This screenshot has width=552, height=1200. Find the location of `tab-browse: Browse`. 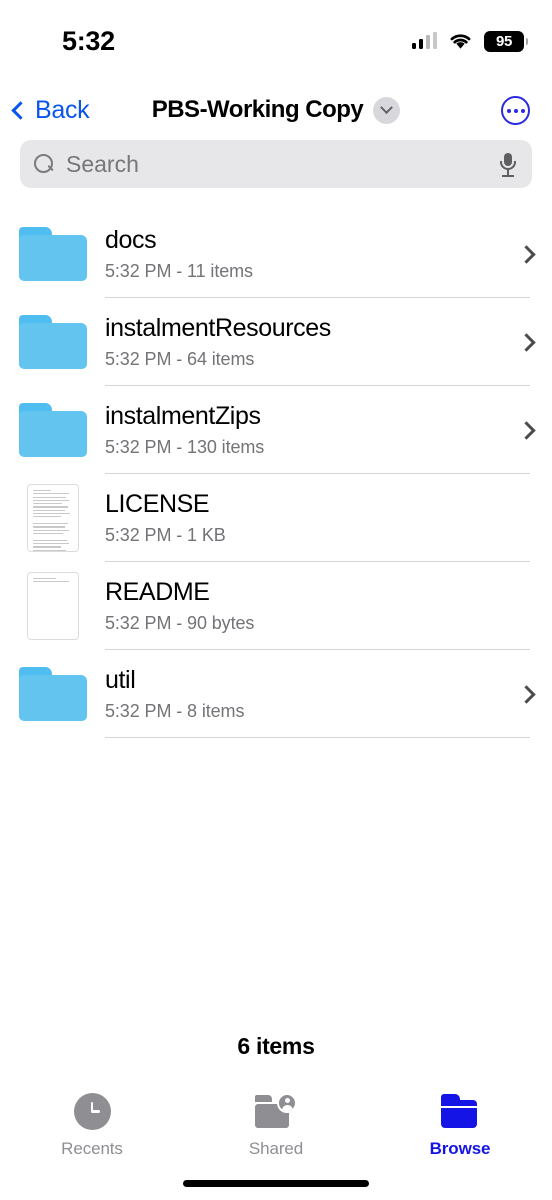

tab-browse: Browse is located at coordinates (460, 1129).